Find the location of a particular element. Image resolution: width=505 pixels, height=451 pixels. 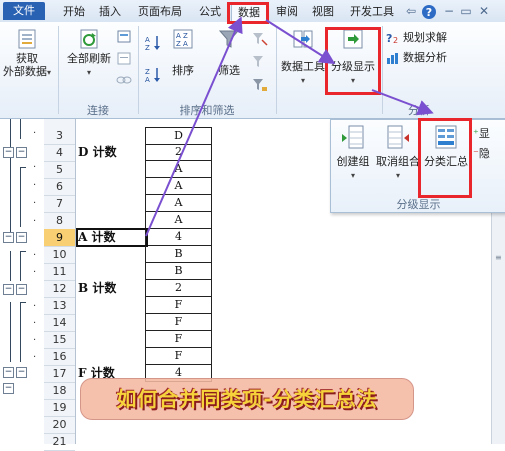

tutorial-banner: 如何合并同类项-分类汇总法 is located at coordinates (247, 399).